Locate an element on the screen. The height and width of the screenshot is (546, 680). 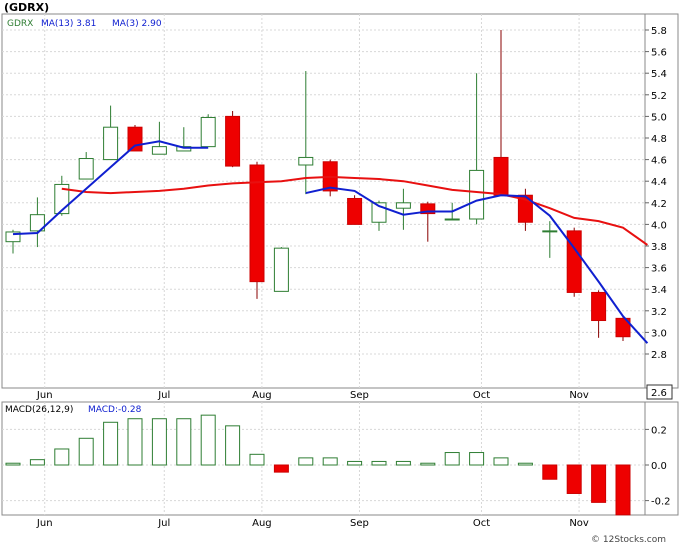
price-month-label: Nov is located at coordinates (579, 395).